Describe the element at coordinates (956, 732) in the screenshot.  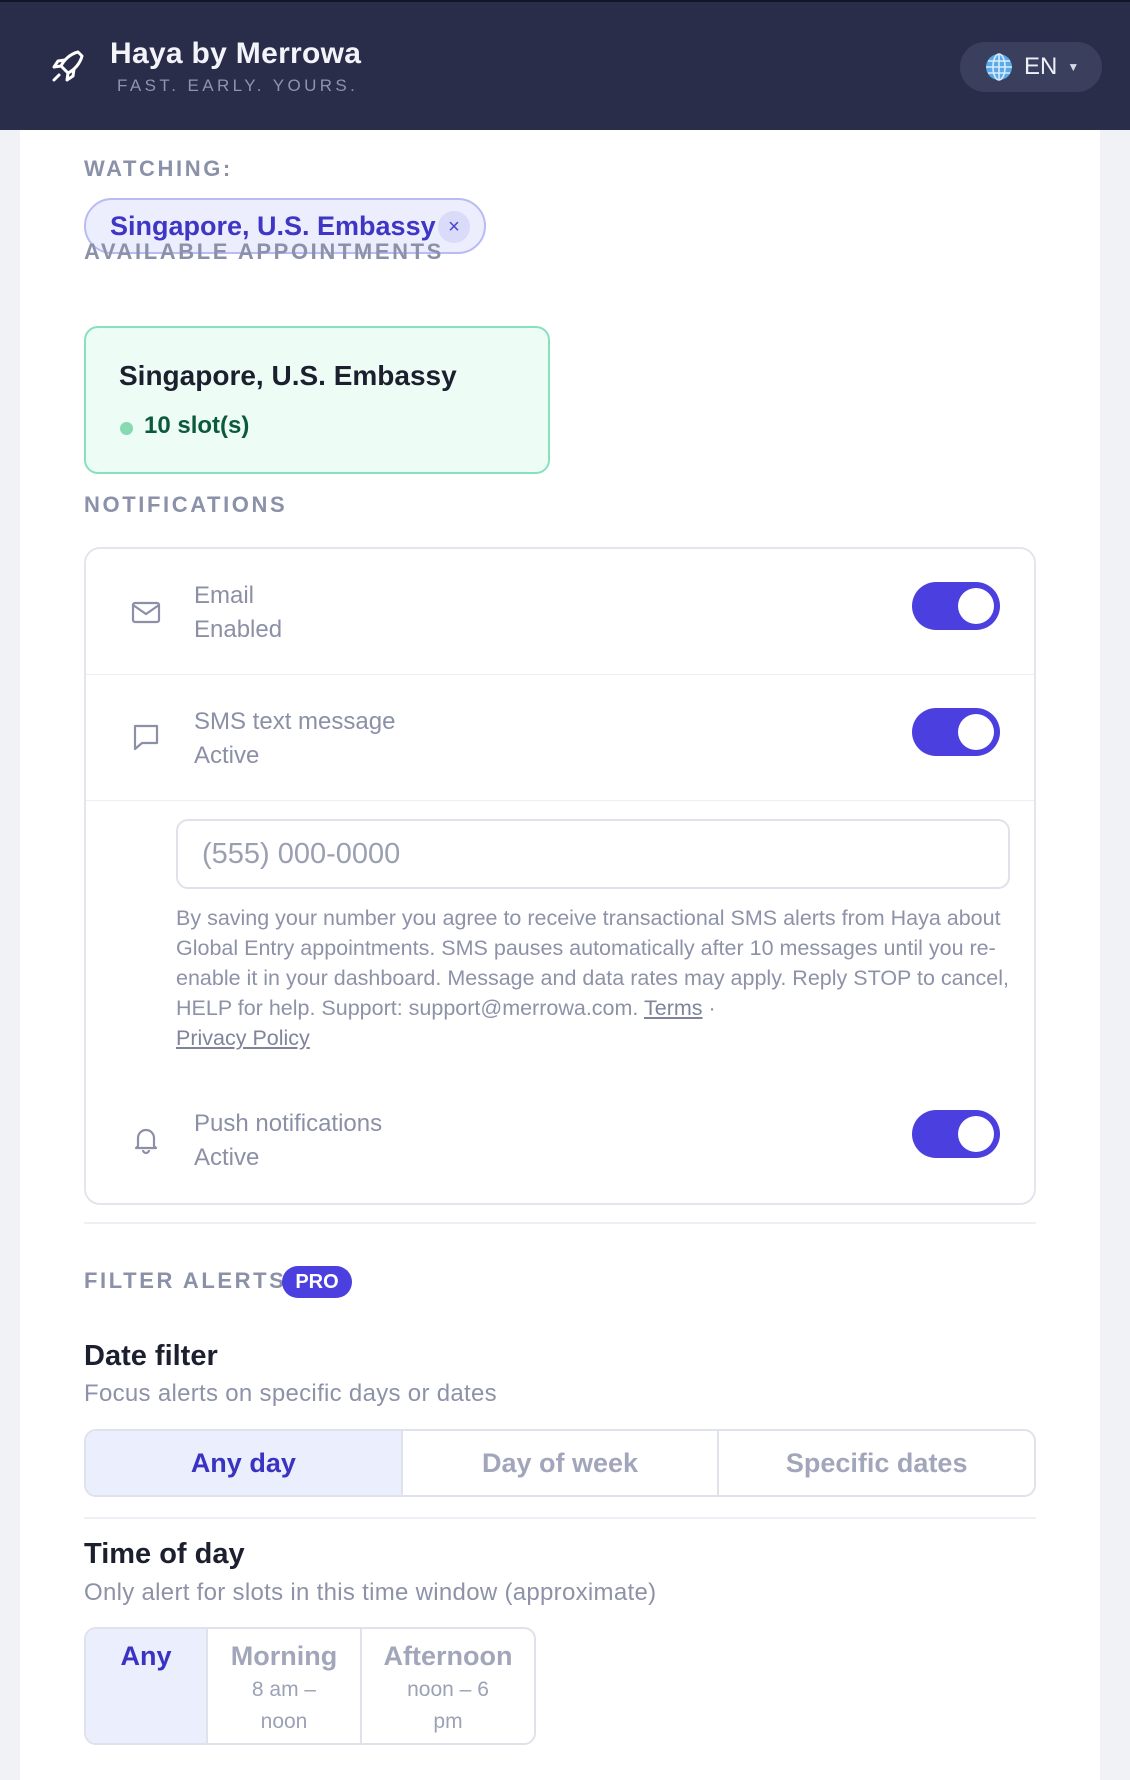
I see `sms-toggle` at that location.